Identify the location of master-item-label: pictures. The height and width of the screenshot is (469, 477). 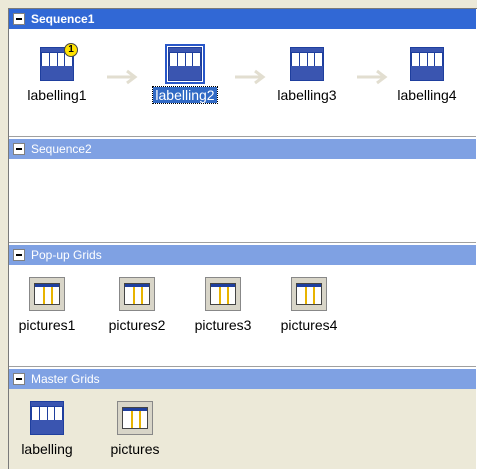
(135, 449).